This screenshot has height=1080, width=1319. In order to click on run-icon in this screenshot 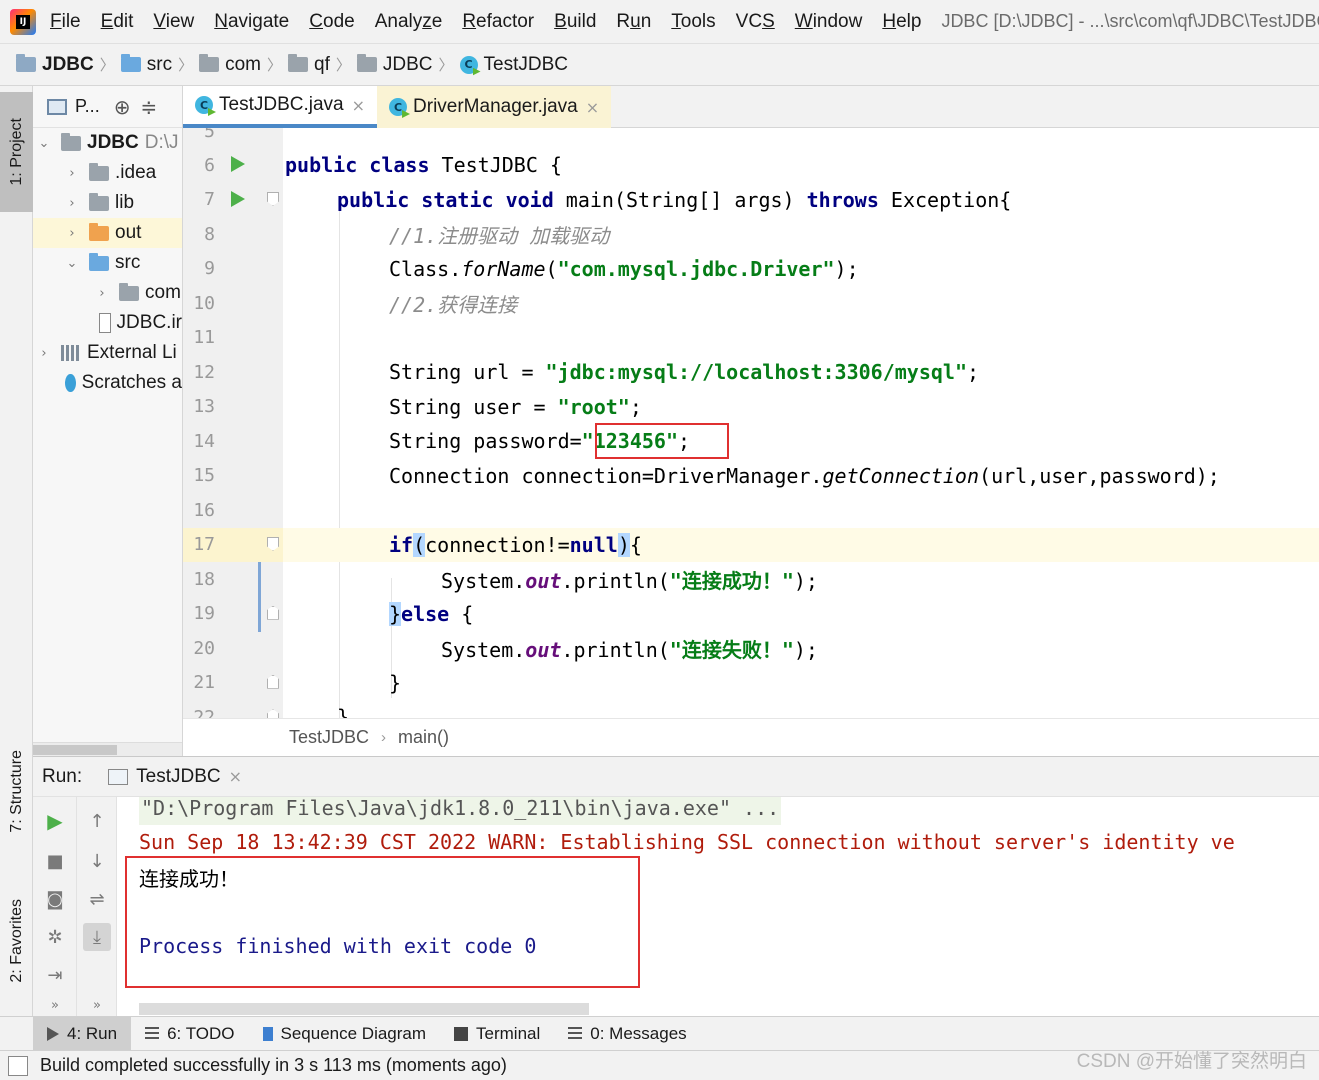, I will do `click(53, 1033)`.